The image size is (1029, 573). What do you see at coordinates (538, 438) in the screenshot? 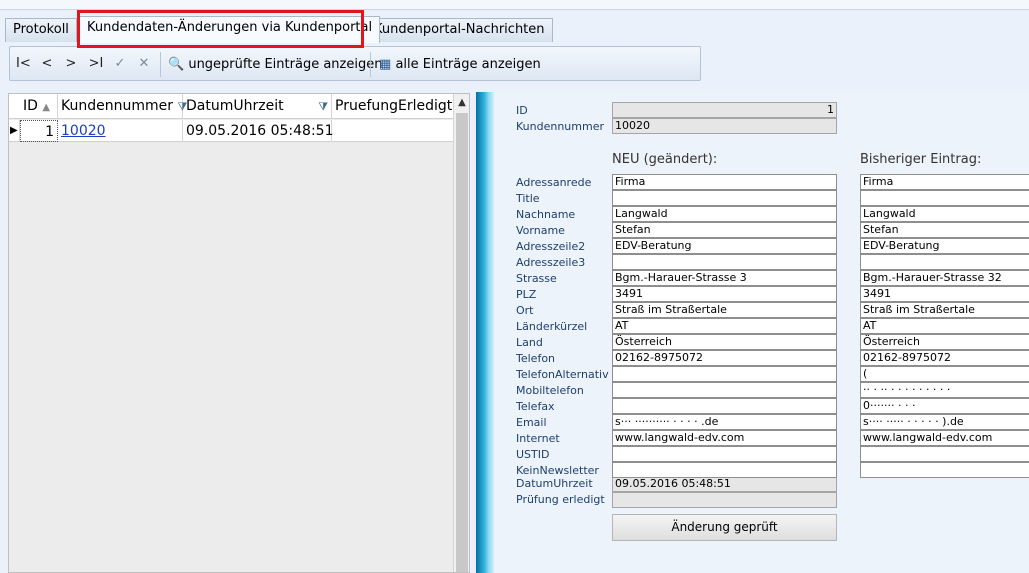
I see `field-label-internet: Internet` at bounding box center [538, 438].